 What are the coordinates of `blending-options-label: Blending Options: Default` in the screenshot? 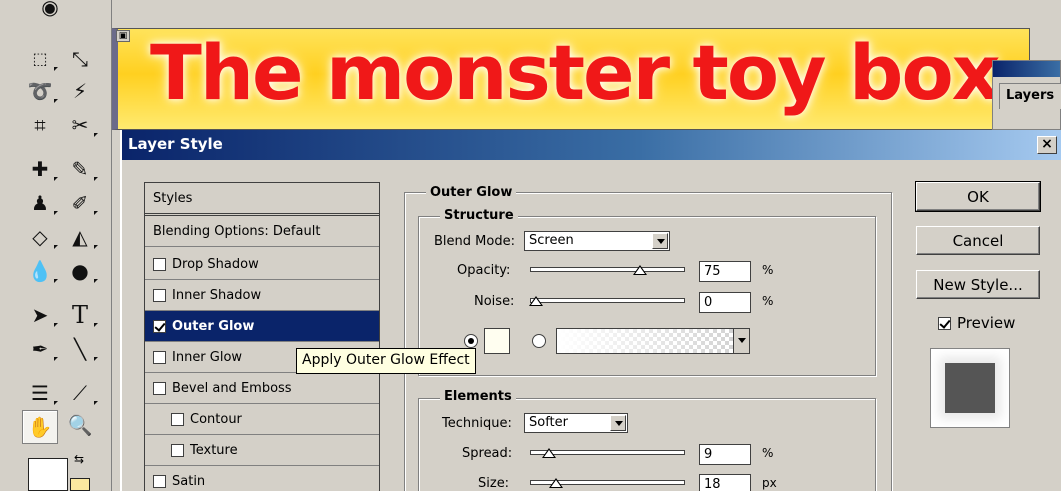 It's located at (237, 231).